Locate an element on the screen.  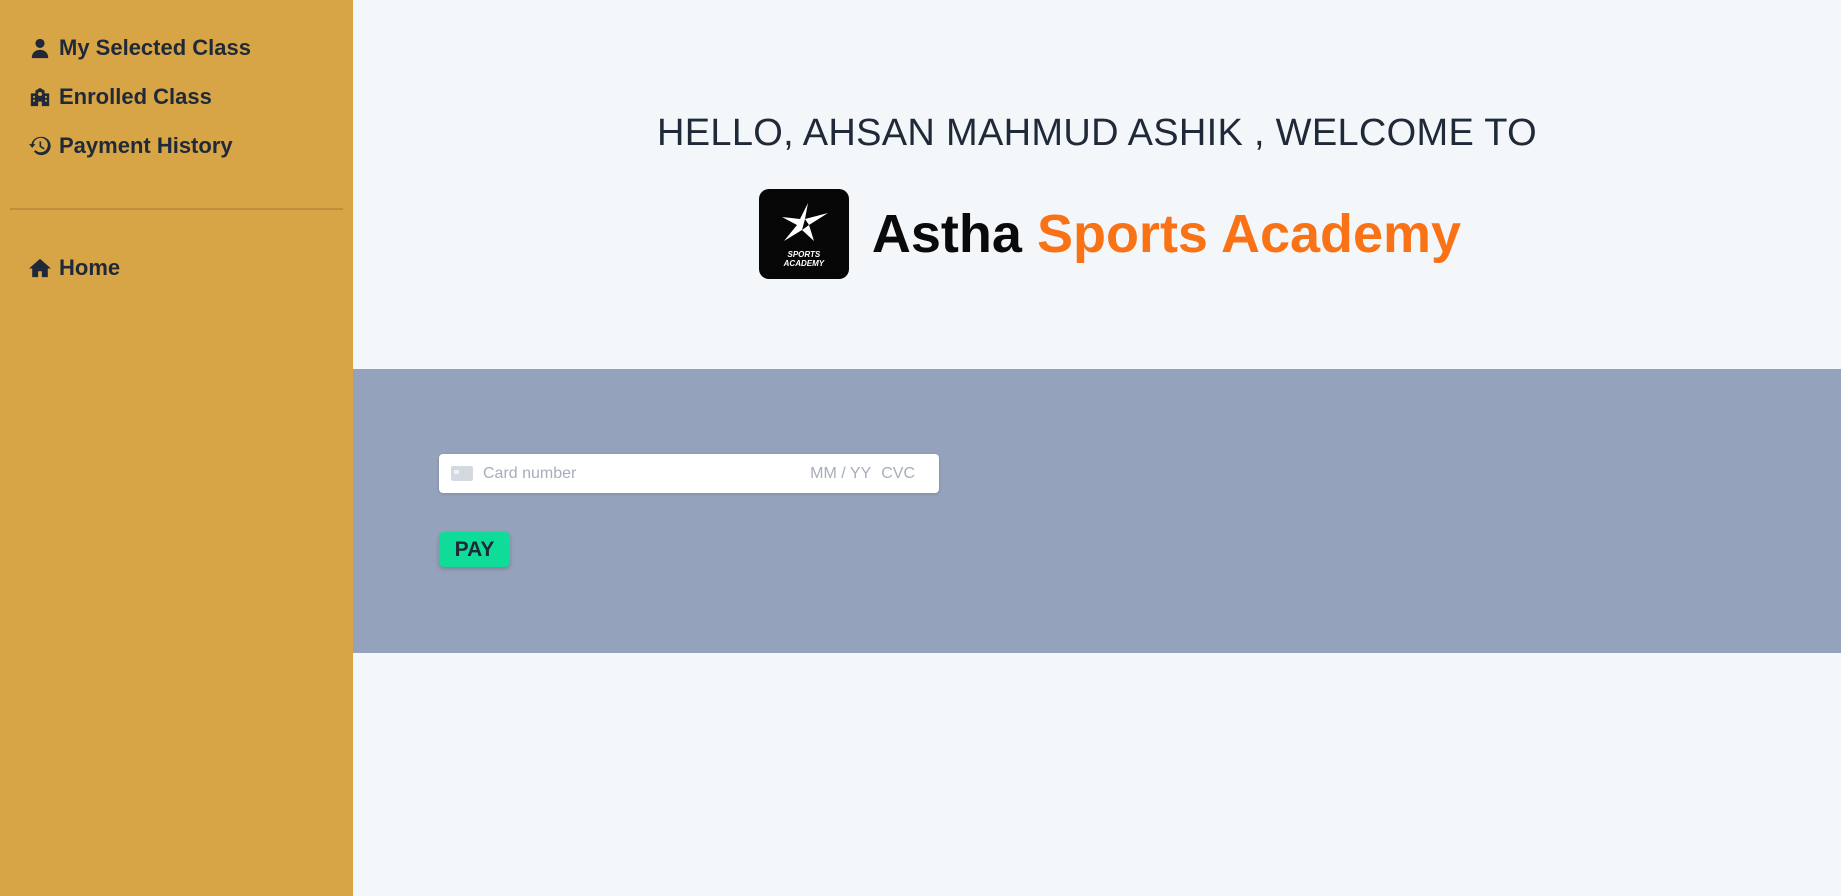
pay-button: PAY is located at coordinates (474, 549).